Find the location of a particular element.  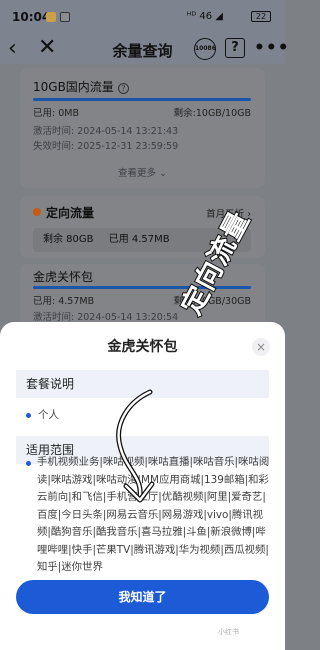

service-10086-icon: 10086 is located at coordinates (205, 49).